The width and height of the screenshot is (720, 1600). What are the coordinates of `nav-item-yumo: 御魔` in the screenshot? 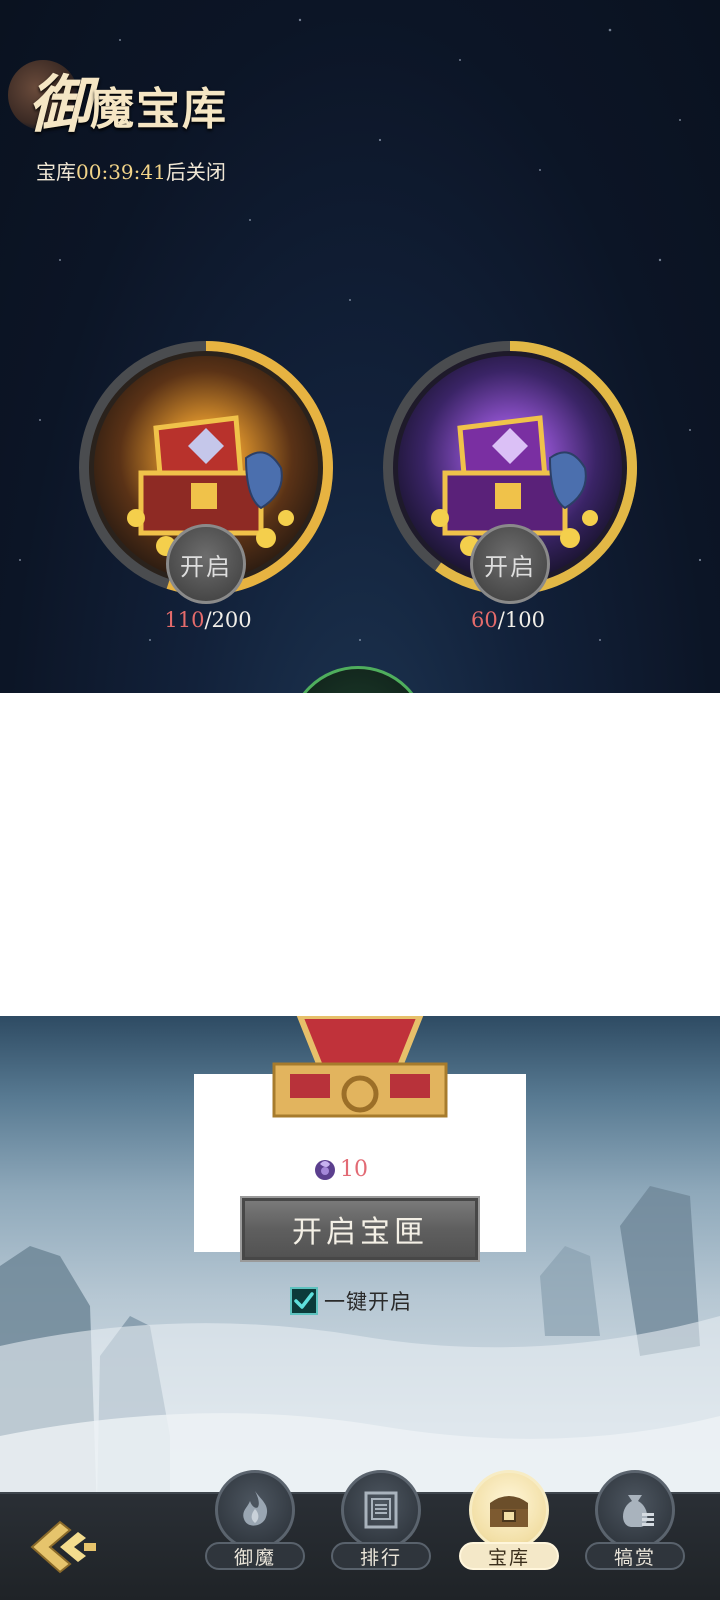 It's located at (255, 1530).